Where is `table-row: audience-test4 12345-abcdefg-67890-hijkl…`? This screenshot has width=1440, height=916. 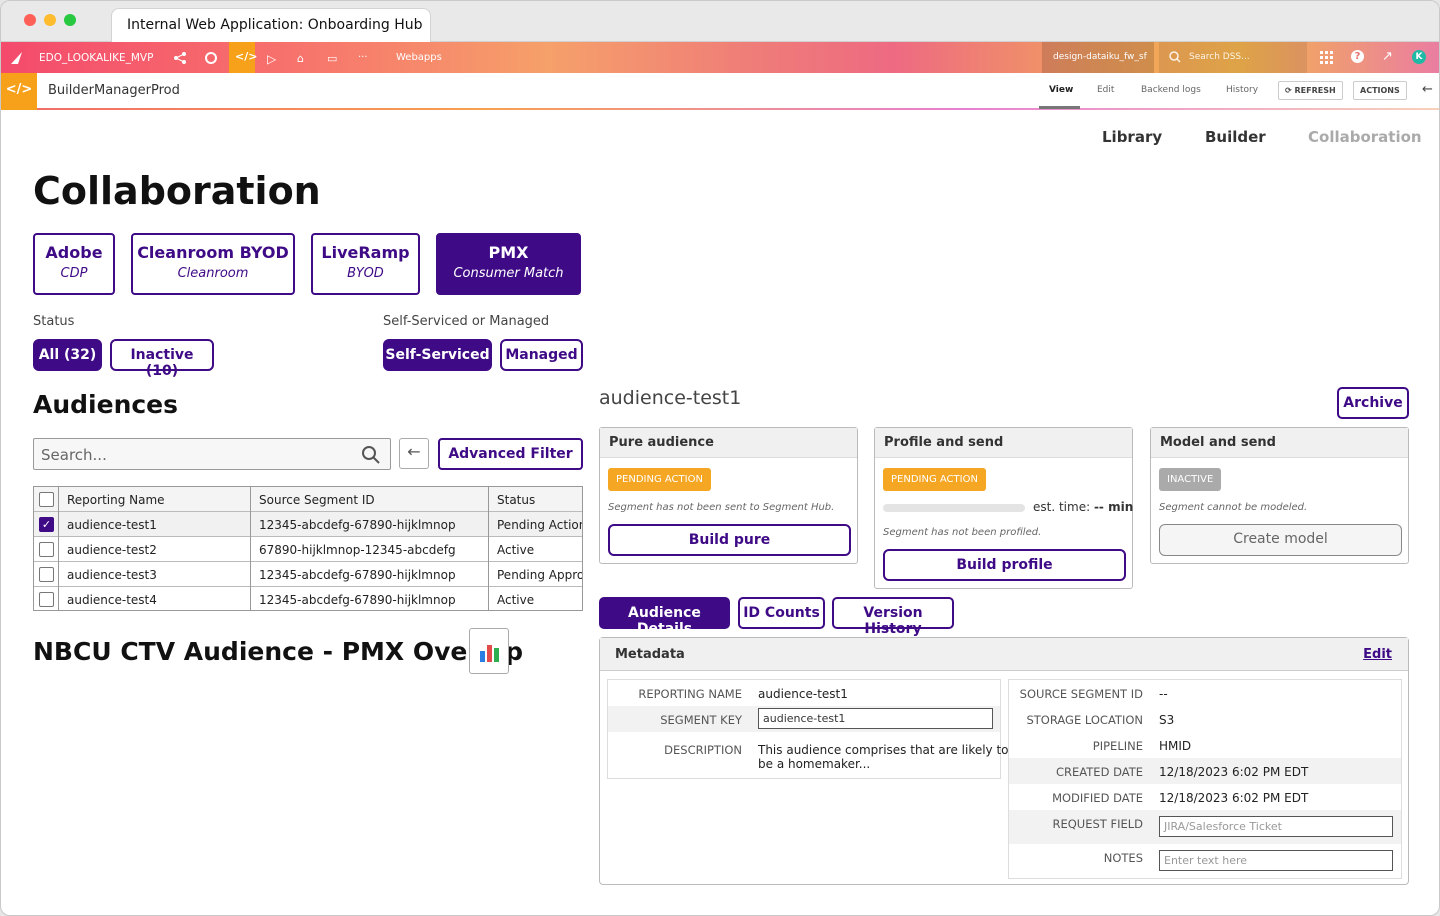
table-row: audience-test4 12345-abcdefg-67890-hijkl… is located at coordinates (308, 598).